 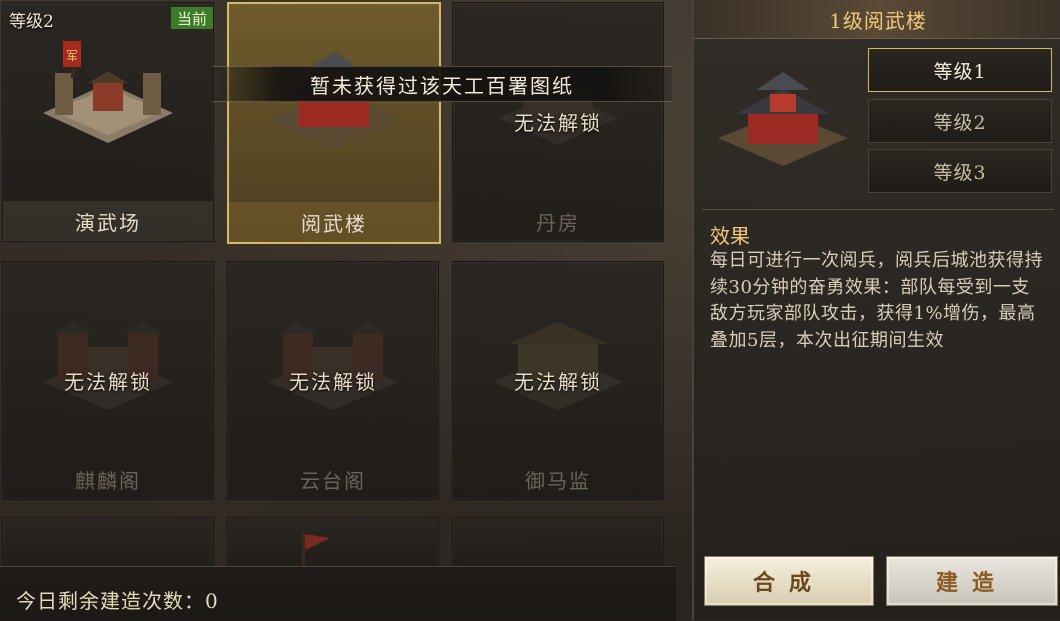 What do you see at coordinates (316, 549) in the screenshot?
I see `flag-icon` at bounding box center [316, 549].